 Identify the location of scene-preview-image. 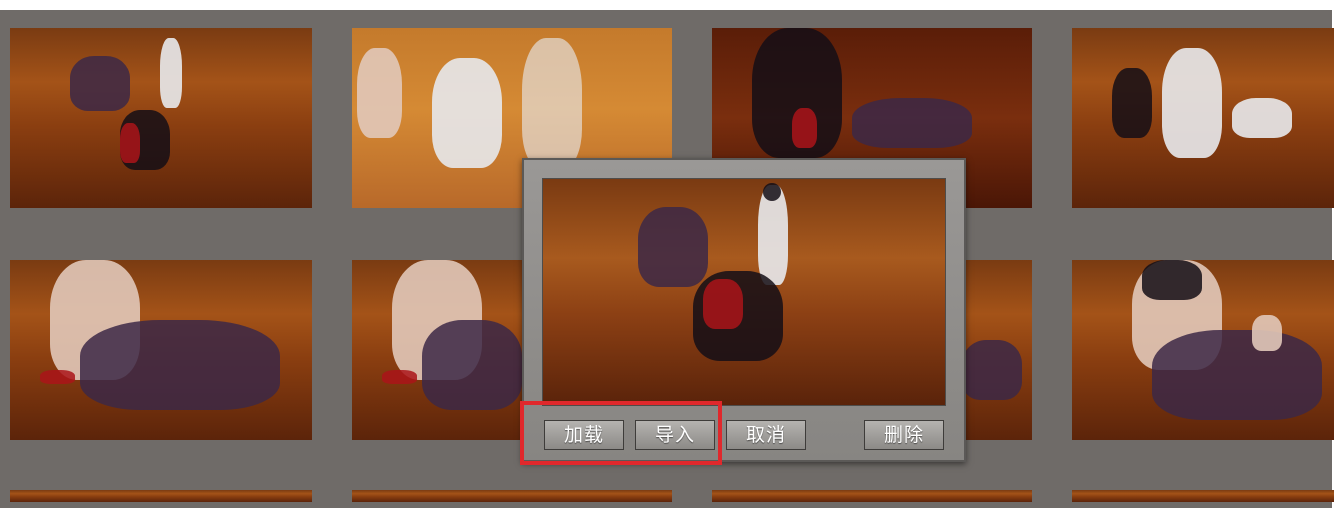
(744, 292).